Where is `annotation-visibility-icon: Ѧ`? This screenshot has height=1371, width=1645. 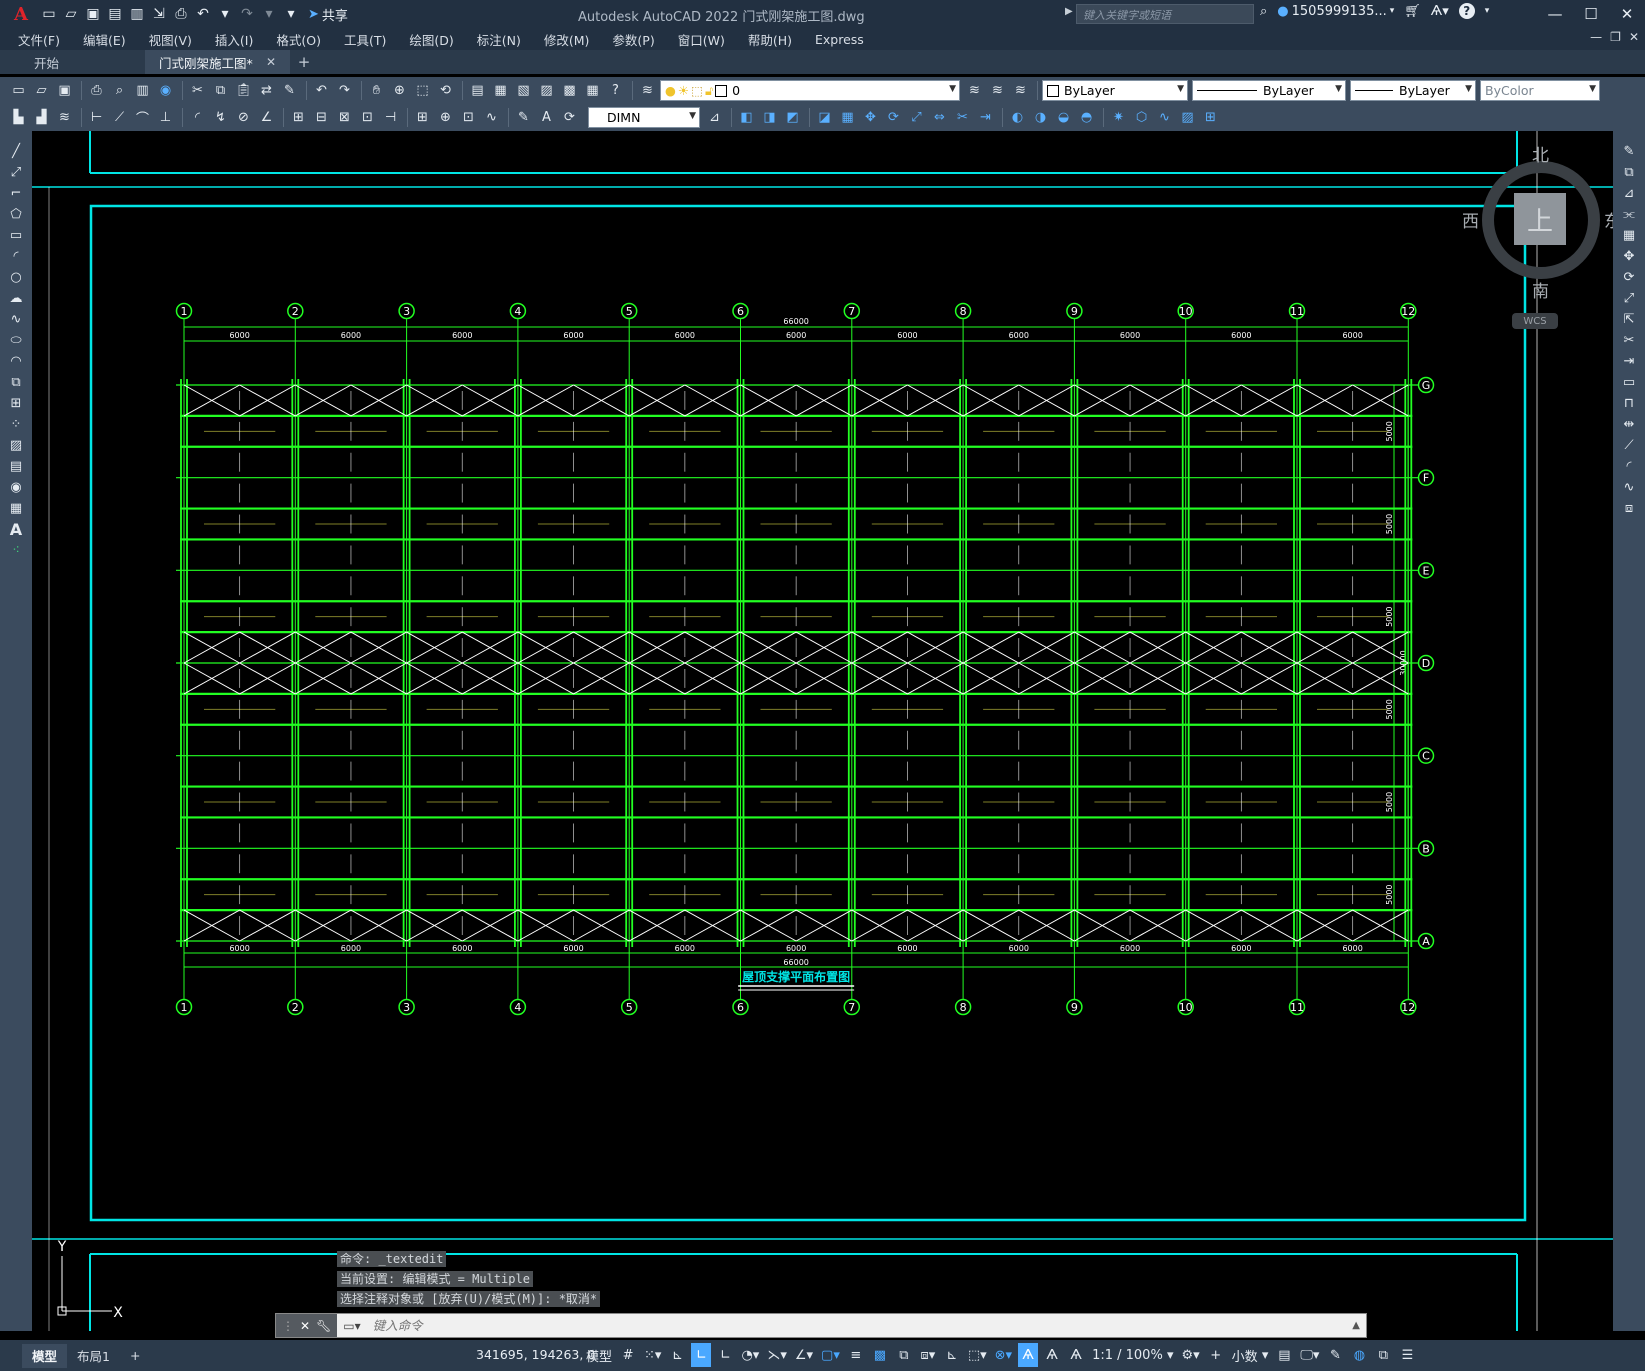 annotation-visibility-icon: Ѧ is located at coordinates (1028, 1355).